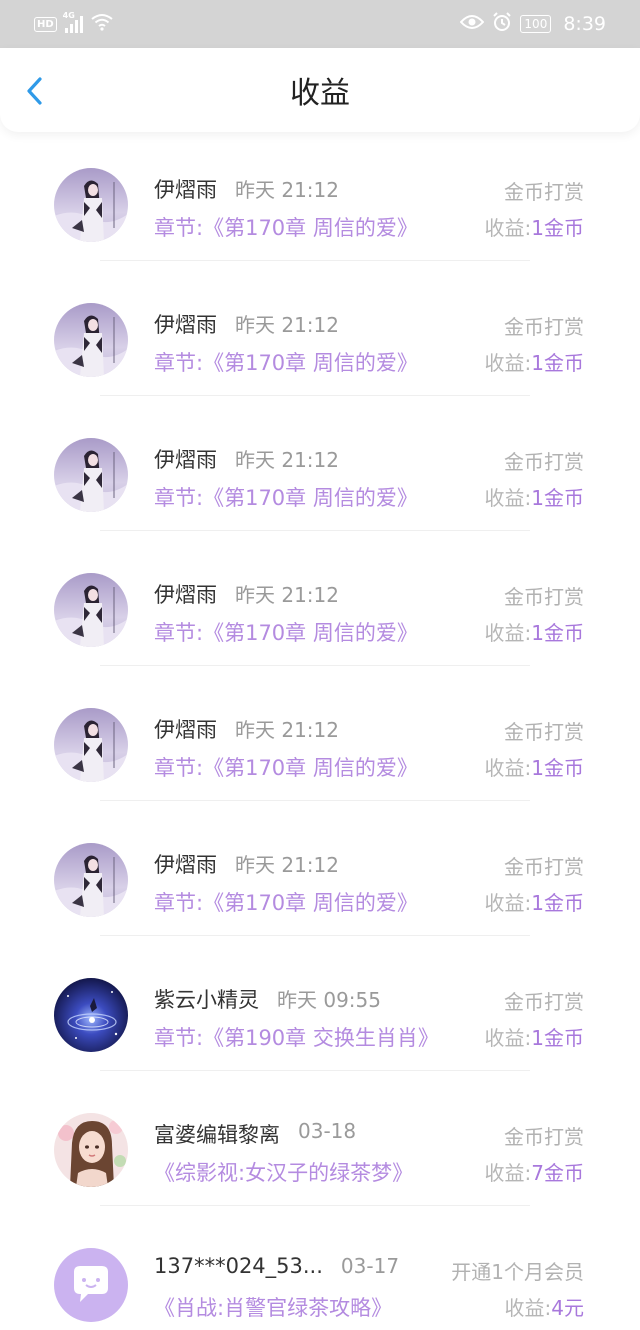  Describe the element at coordinates (327, 1131) in the screenshot. I see `timestamp: 03-18` at that location.